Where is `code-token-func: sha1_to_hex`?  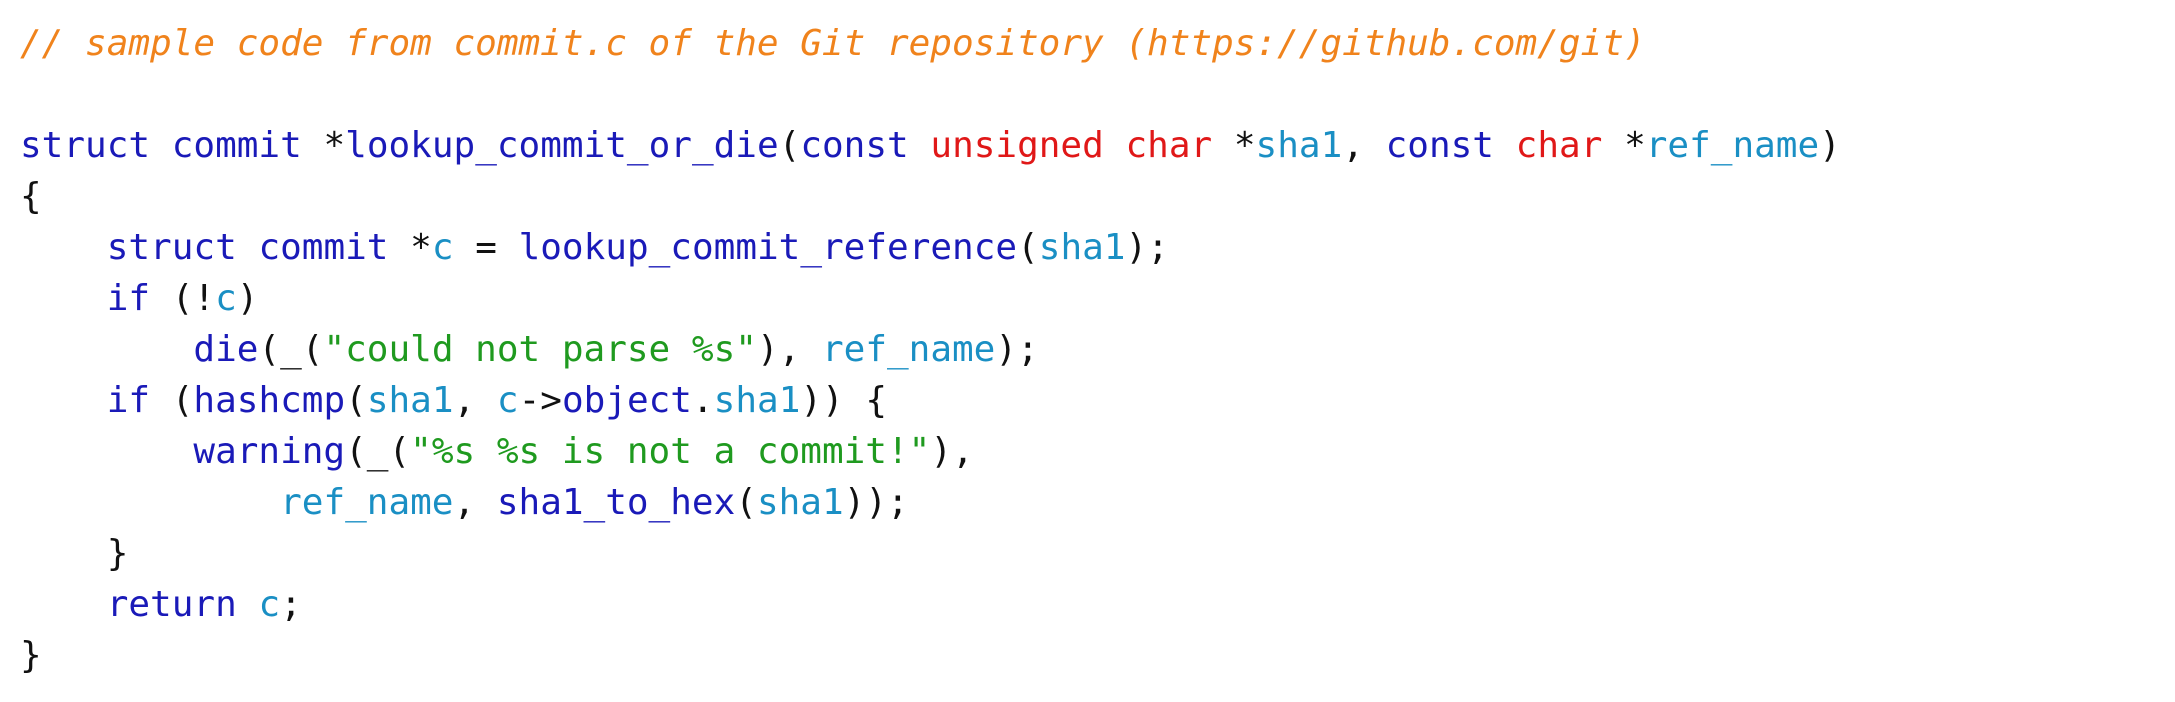
code-token-func: sha1_to_hex is located at coordinates (616, 502).